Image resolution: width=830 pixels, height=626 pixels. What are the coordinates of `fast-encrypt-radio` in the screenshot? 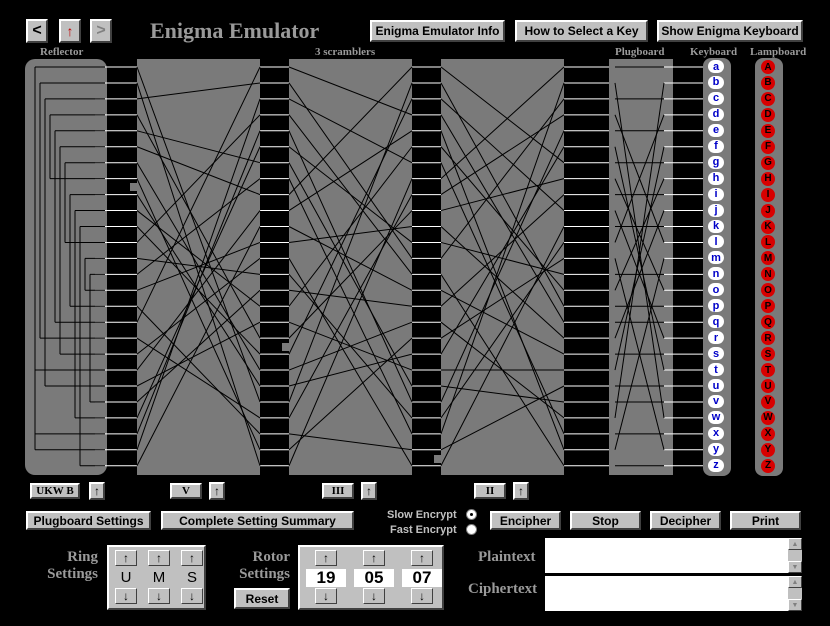 It's located at (471, 529).